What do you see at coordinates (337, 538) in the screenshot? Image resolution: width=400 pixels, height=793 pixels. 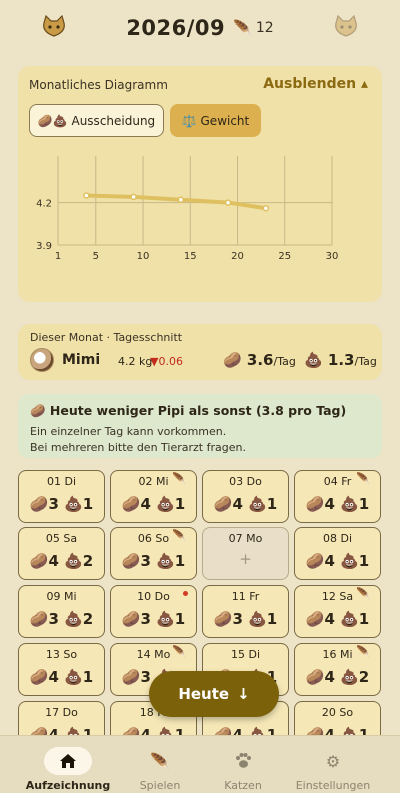 I see `day-label: 08 Di` at bounding box center [337, 538].